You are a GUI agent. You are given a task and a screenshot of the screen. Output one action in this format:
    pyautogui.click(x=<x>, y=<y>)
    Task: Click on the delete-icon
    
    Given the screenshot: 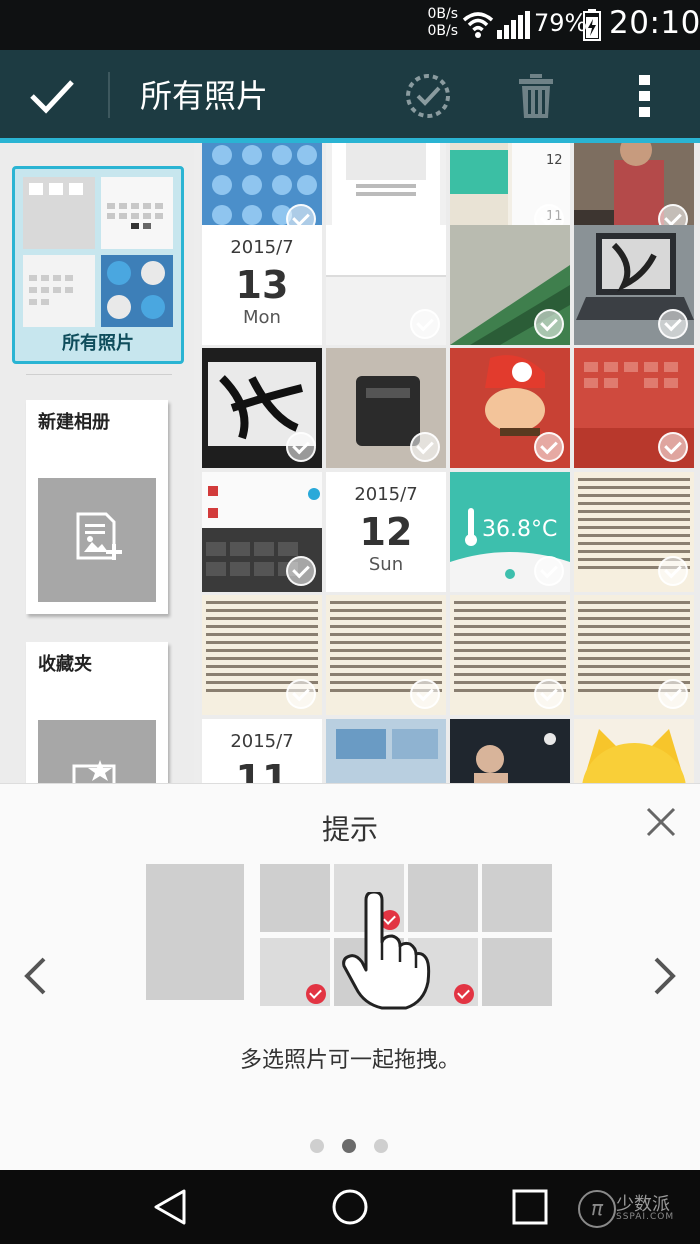 What is the action you would take?
    pyautogui.click(x=536, y=96)
    